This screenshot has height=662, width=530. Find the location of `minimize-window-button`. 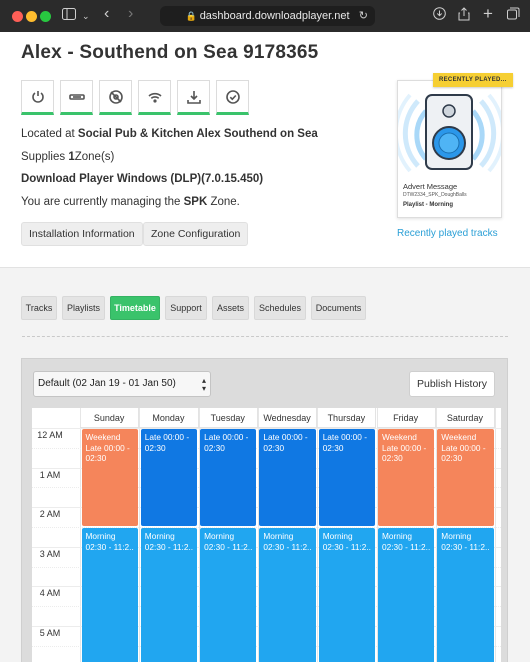

minimize-window-button is located at coordinates (31, 16).